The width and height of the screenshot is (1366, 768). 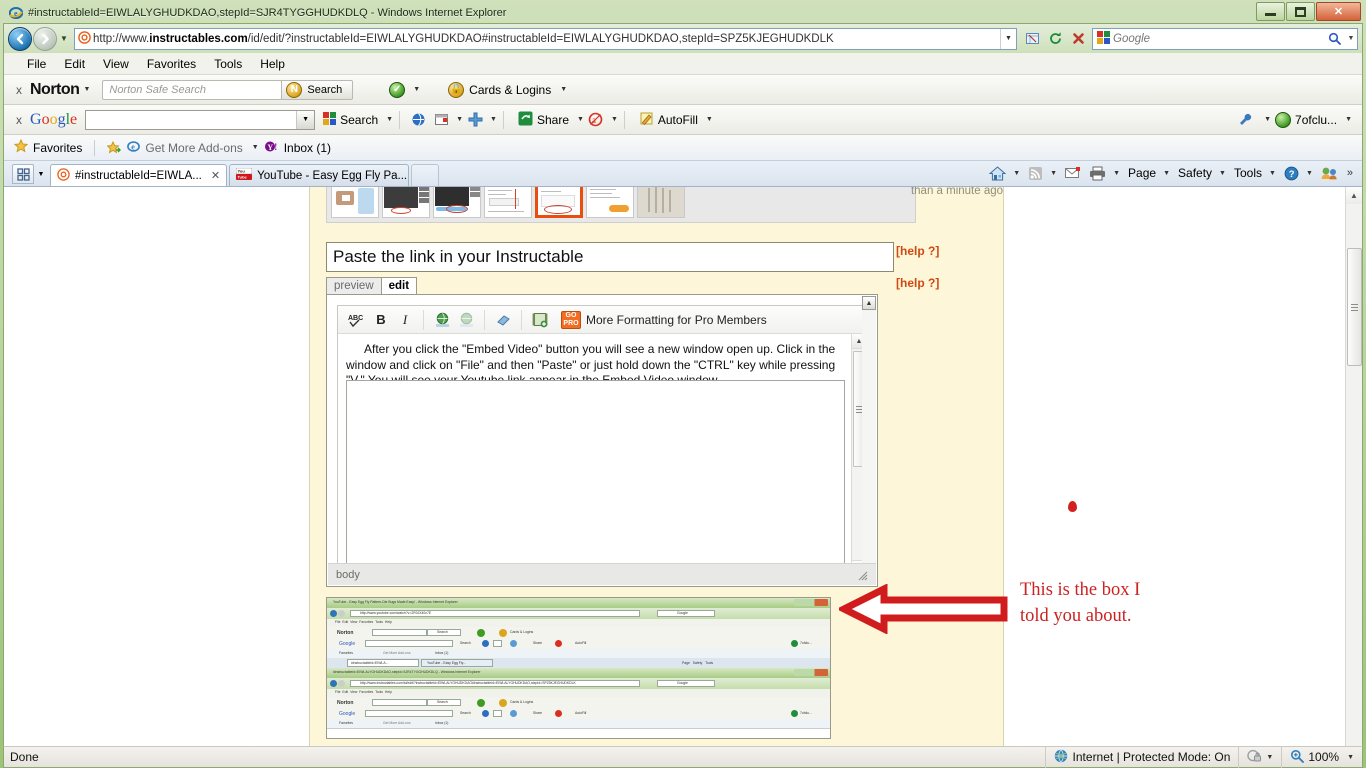 What do you see at coordinates (305, 119) in the screenshot?
I see `google-search-history-icon: ▼` at bounding box center [305, 119].